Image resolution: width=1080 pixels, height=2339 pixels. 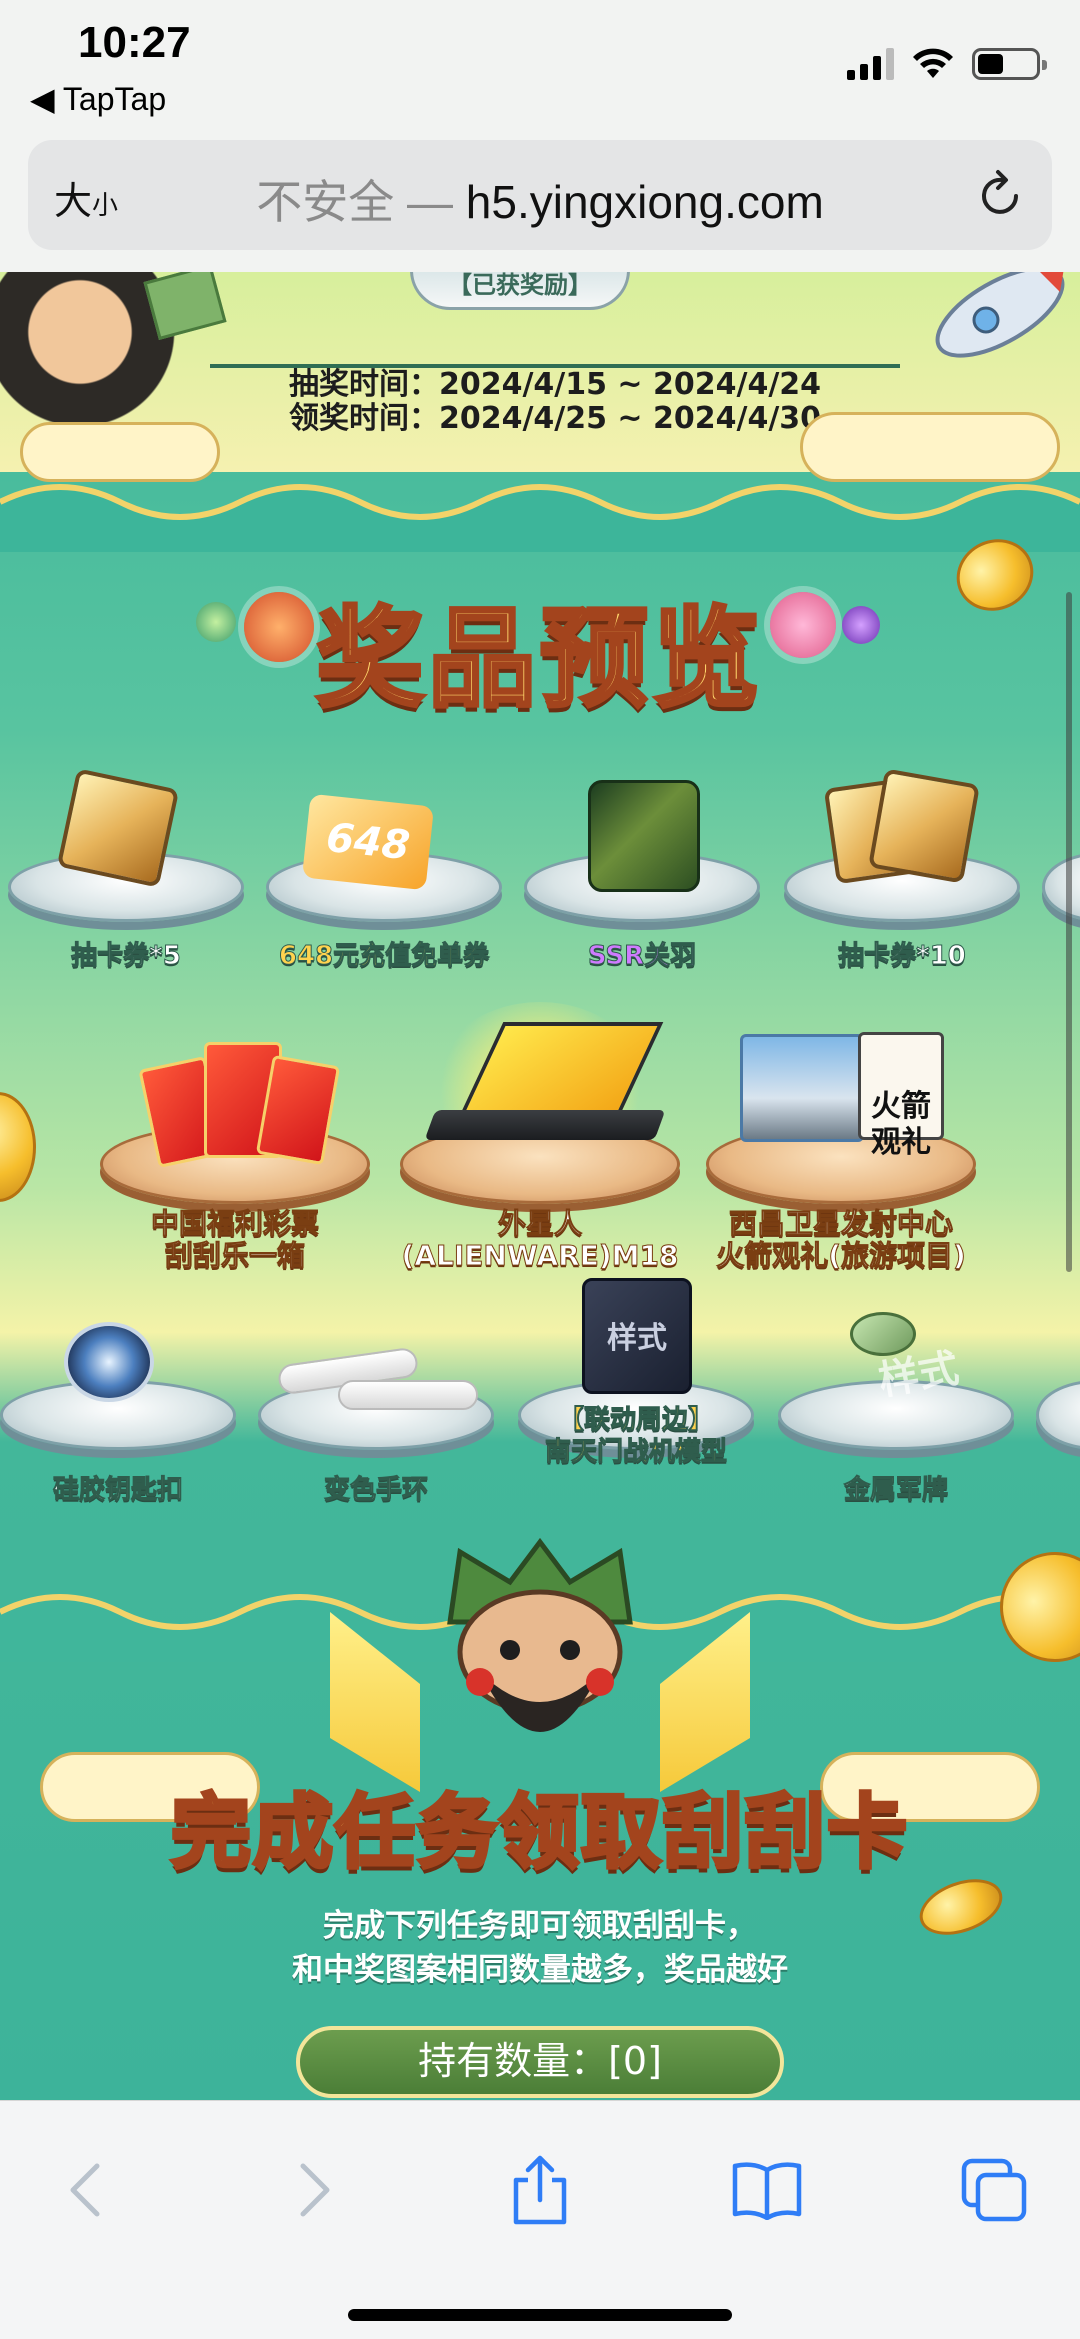 I want to click on share-icon, so click(x=540, y=2190).